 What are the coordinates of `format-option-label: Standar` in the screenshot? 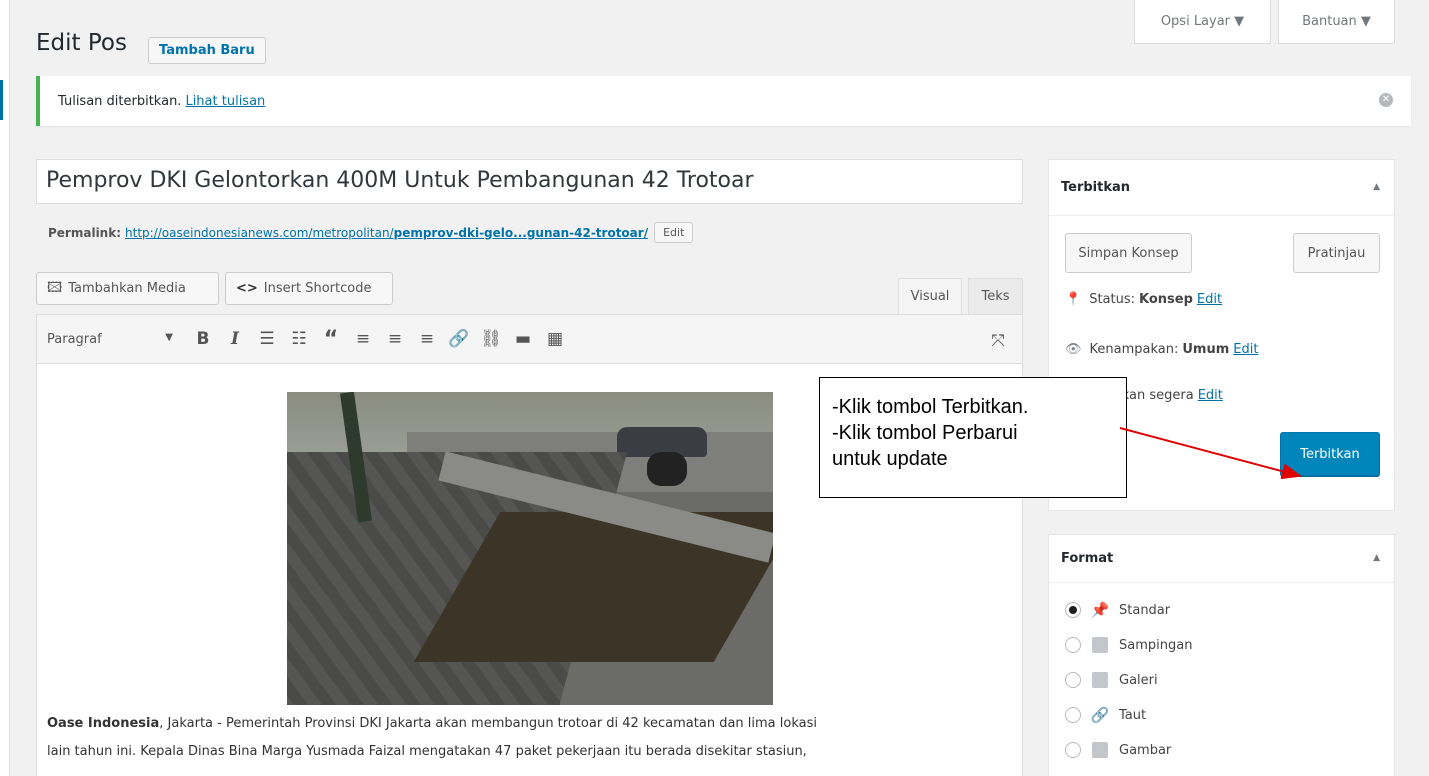 It's located at (1145, 610).